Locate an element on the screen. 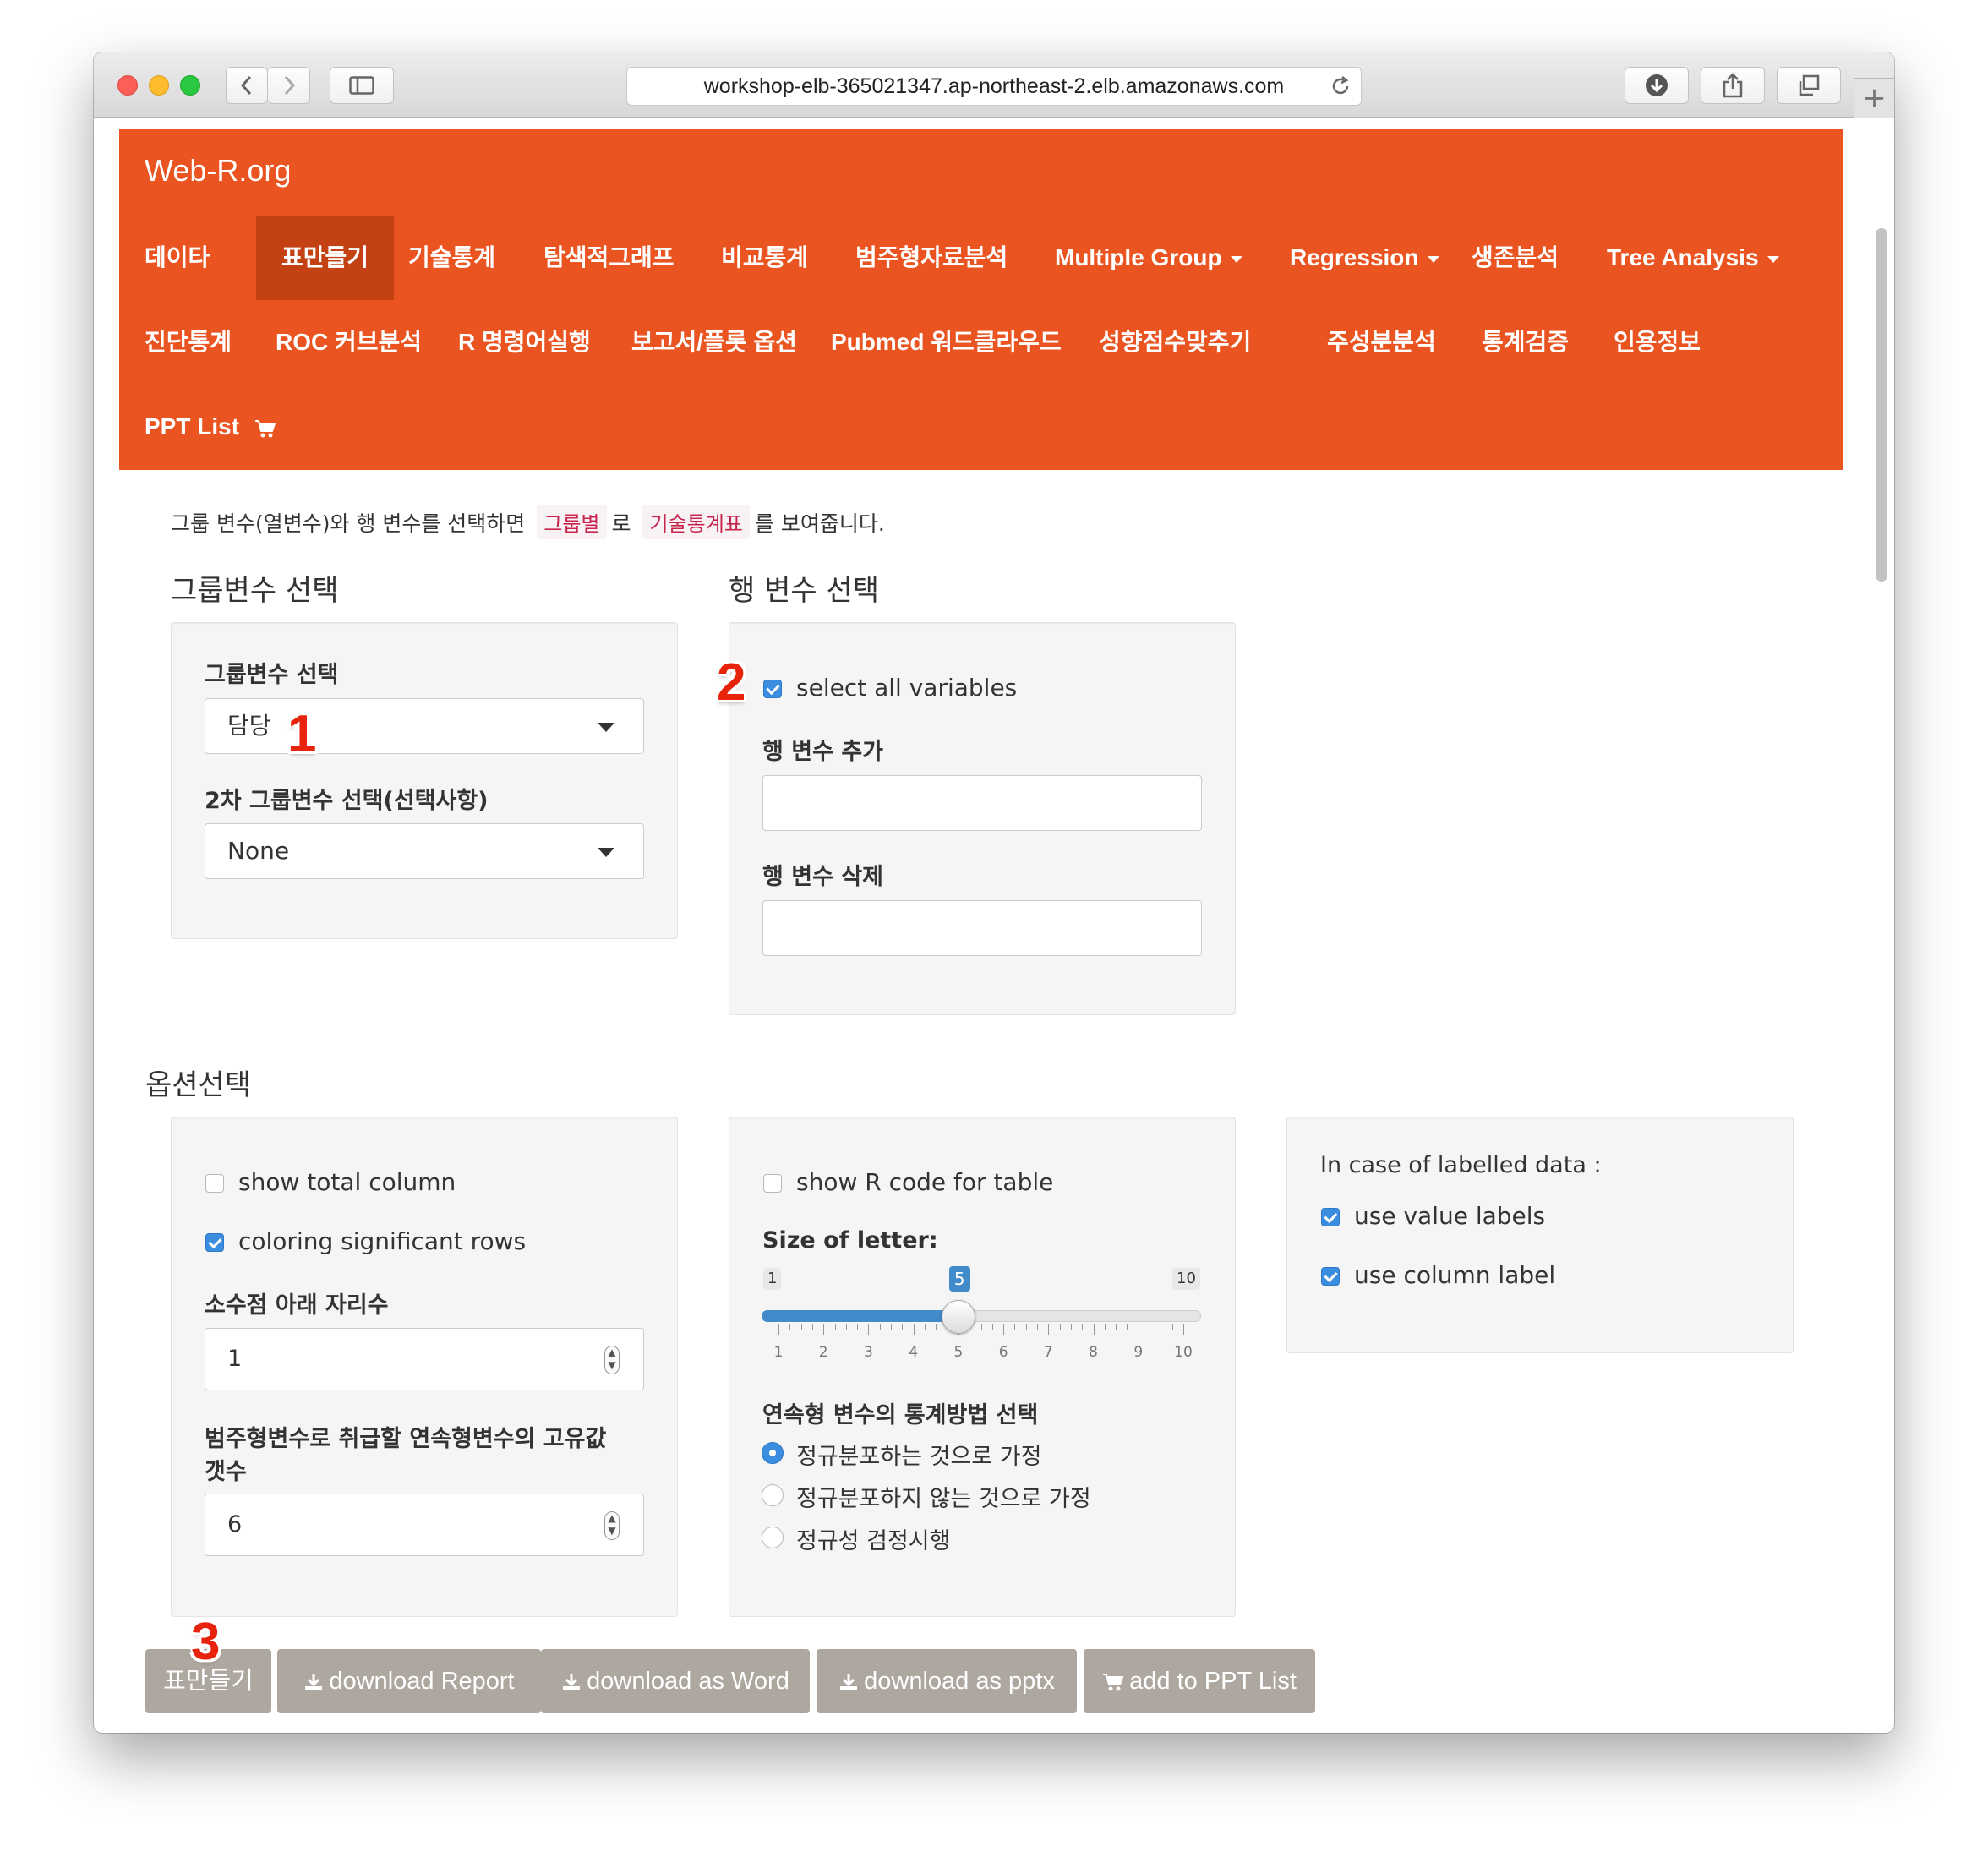 The height and width of the screenshot is (1868, 1988). unique-input: 6 ▲ ▼ is located at coordinates (424, 1525).